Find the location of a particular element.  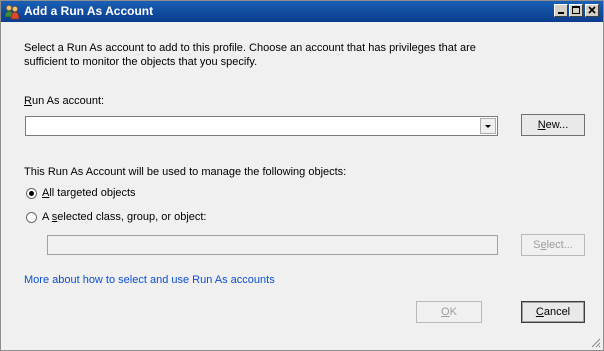

radio-all-targeted-label: All targeted objects is located at coordinates (89, 193).